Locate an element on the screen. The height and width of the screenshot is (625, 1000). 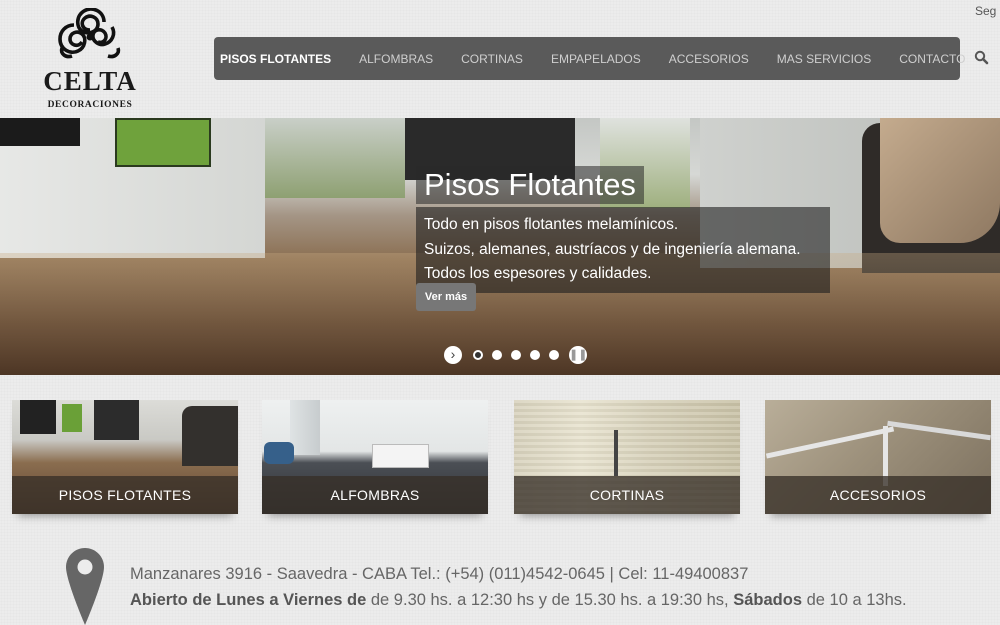
category-label: ALFOMBRAS is located at coordinates (375, 495).